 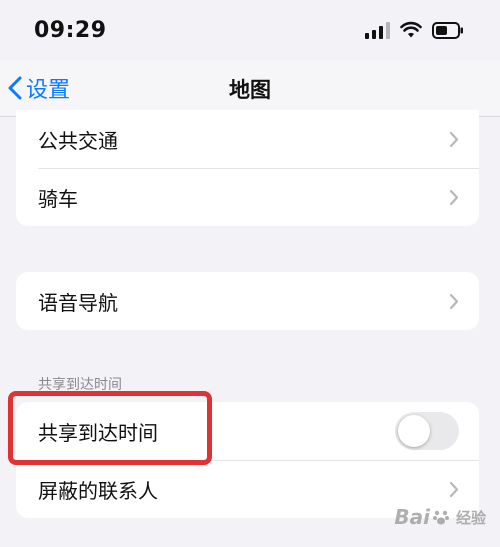 I want to click on row-label: 骑车, so click(x=58, y=198).